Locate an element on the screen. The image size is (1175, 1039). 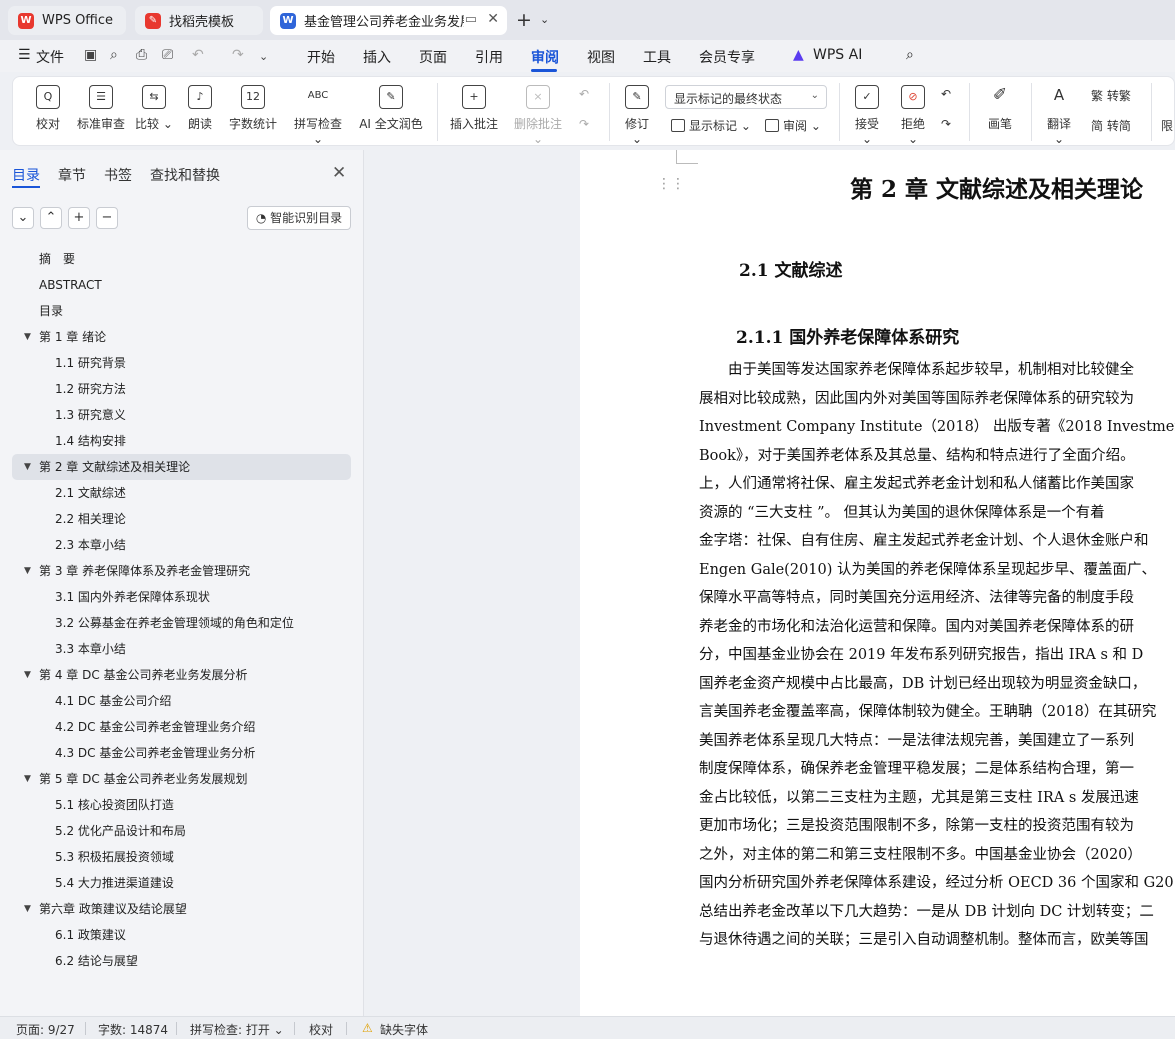
close-tab-icon: ✕ is located at coordinates (493, 19).